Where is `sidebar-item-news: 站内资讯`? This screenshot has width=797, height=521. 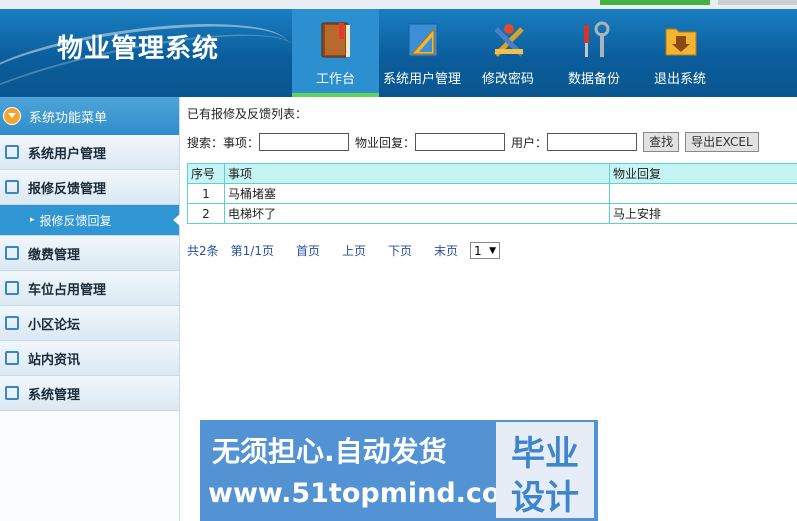 sidebar-item-news: 站内资讯 is located at coordinates (89, 358).